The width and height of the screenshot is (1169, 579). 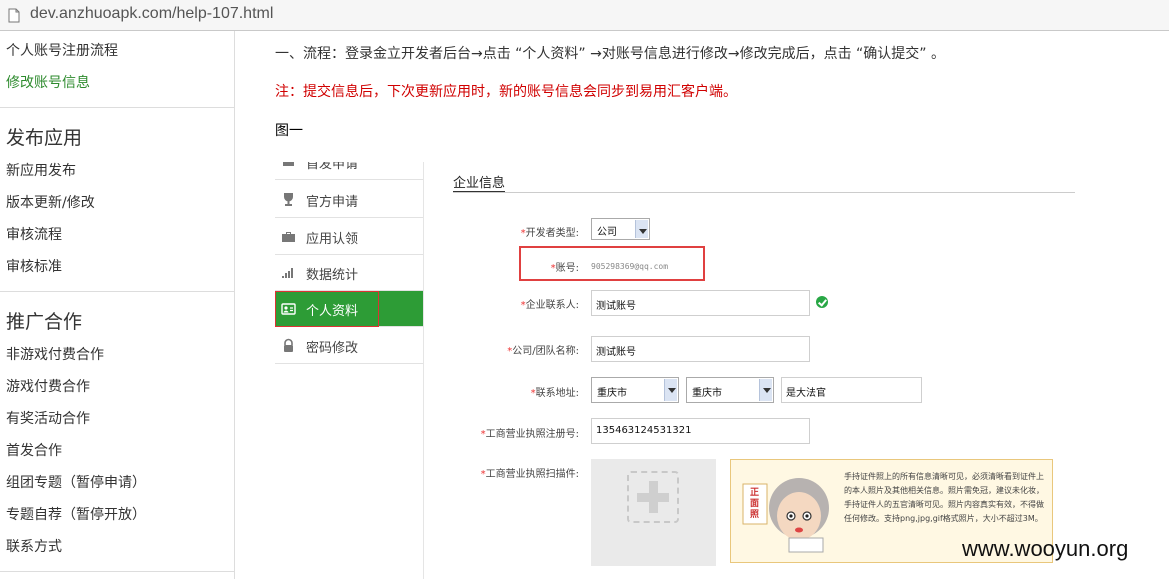 What do you see at coordinates (44, 138) in the screenshot?
I see `sidebar-heading-publish: 发布应用` at bounding box center [44, 138].